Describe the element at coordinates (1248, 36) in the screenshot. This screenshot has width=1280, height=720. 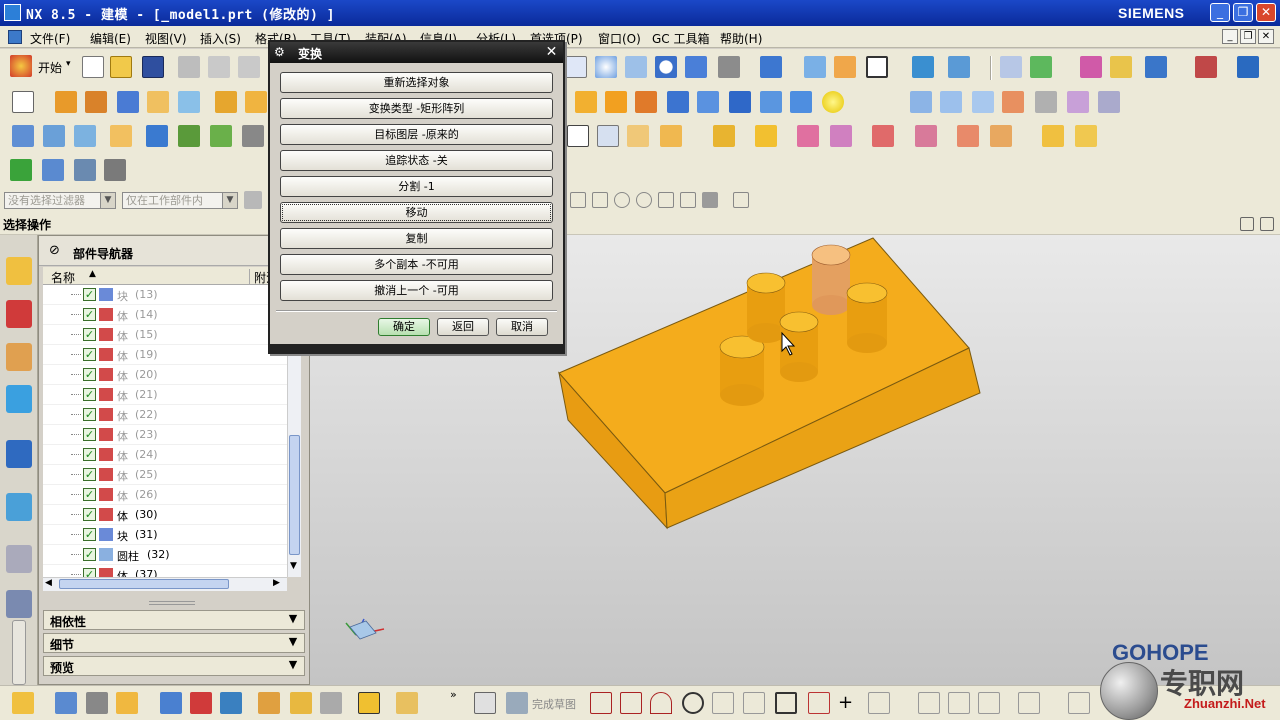
I see `doc-restore-button: ❐` at that location.